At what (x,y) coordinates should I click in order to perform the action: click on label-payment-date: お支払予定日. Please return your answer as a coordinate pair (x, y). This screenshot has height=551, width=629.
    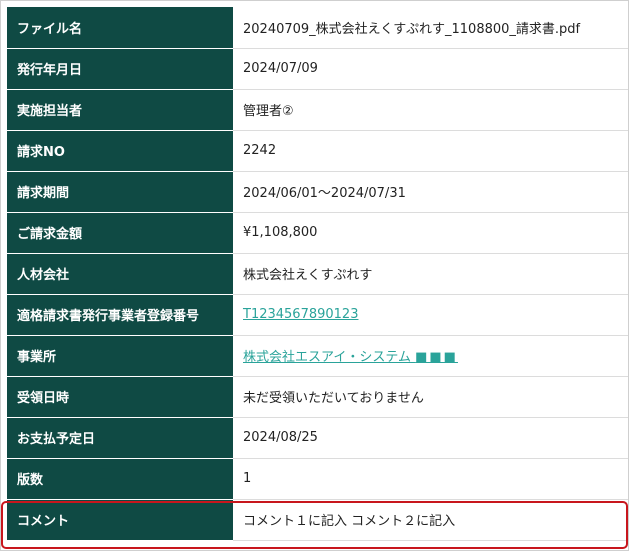
    Looking at the image, I should click on (120, 438).